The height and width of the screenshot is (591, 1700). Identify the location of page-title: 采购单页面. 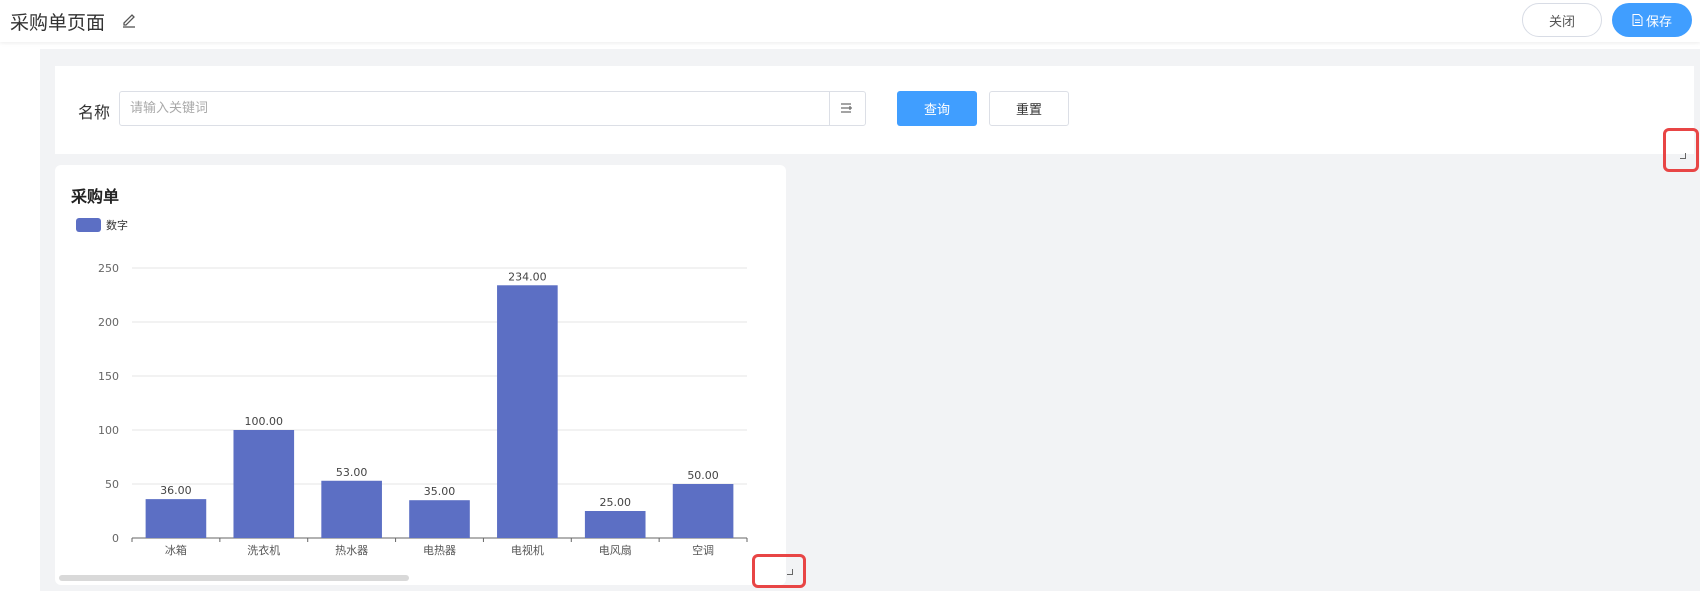
(58, 23).